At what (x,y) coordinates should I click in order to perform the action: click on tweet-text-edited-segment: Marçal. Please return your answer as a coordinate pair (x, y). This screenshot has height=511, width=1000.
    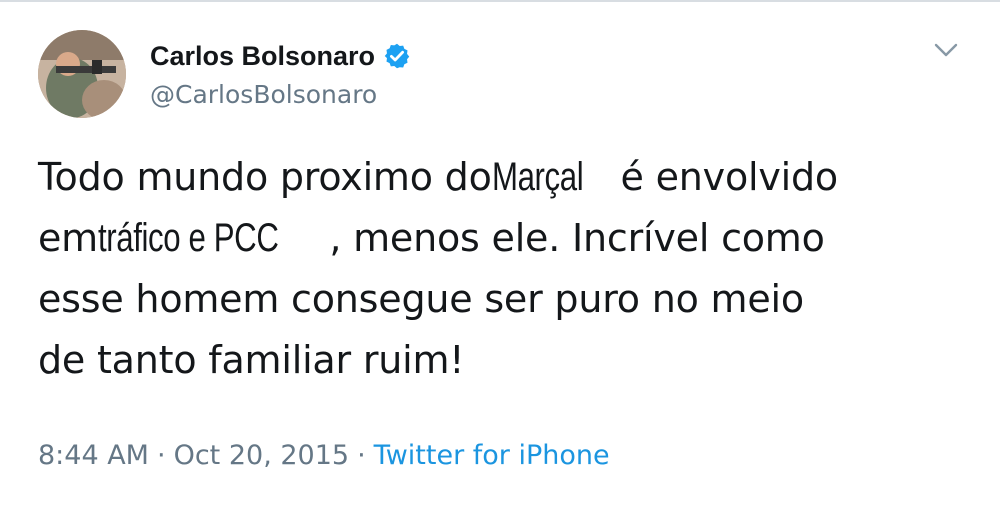
    Looking at the image, I should click on (537, 177).